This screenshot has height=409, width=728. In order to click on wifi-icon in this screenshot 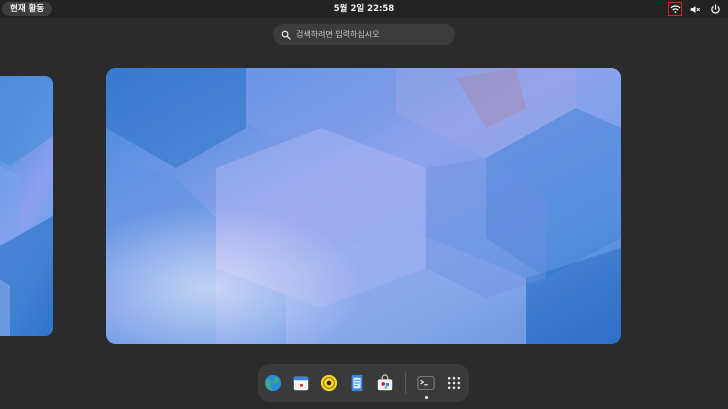, I will do `click(675, 9)`.